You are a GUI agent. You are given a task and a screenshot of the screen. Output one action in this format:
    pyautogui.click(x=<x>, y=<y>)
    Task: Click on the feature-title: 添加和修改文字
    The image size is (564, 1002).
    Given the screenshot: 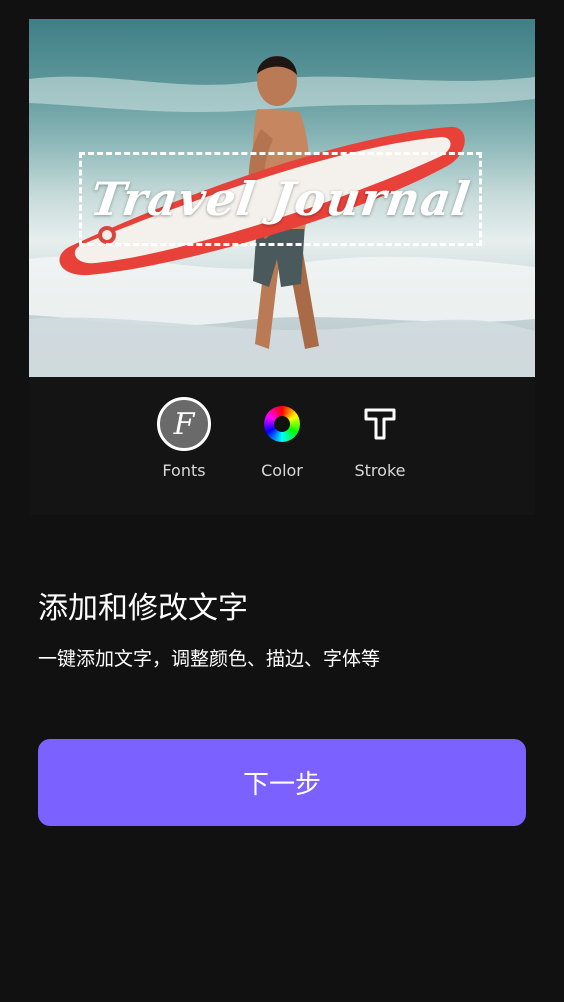 What is the action you would take?
    pyautogui.click(x=143, y=608)
    